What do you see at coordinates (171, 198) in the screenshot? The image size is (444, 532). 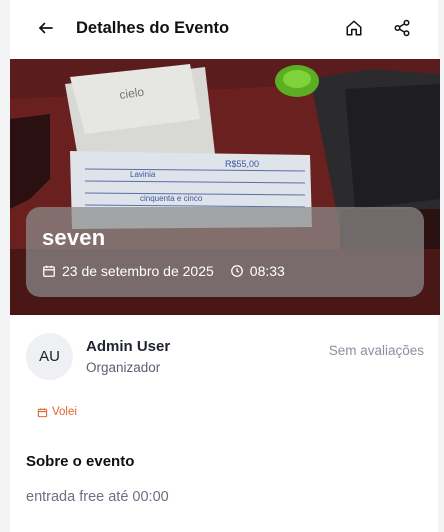 I see `svg-text: cinquenta e cinco` at bounding box center [171, 198].